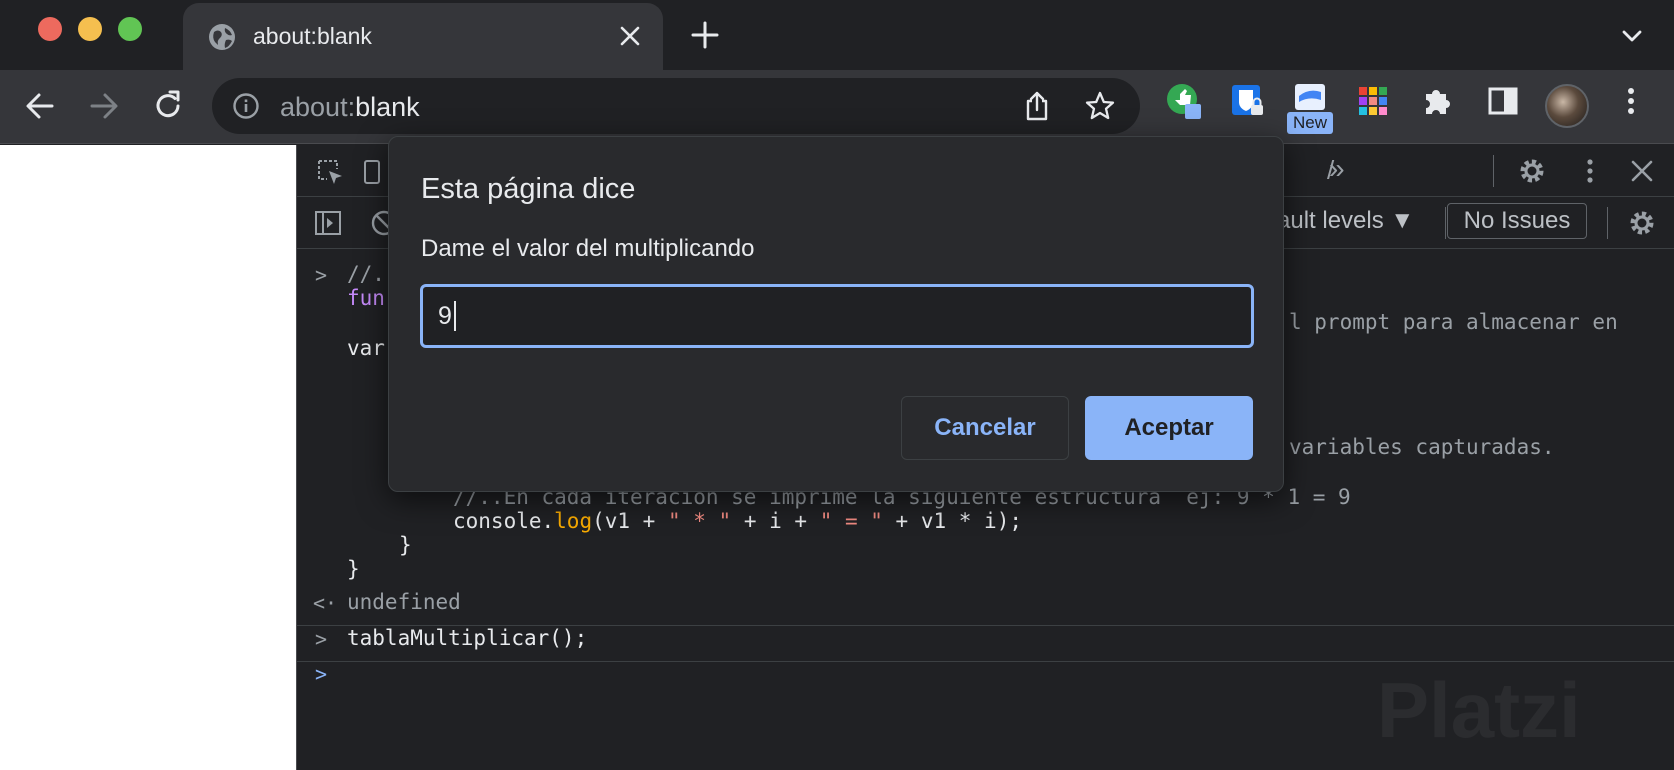 The height and width of the screenshot is (770, 1674). Describe the element at coordinates (588, 248) in the screenshot. I see `dialog-message: Dame el valor del multiplicando` at that location.